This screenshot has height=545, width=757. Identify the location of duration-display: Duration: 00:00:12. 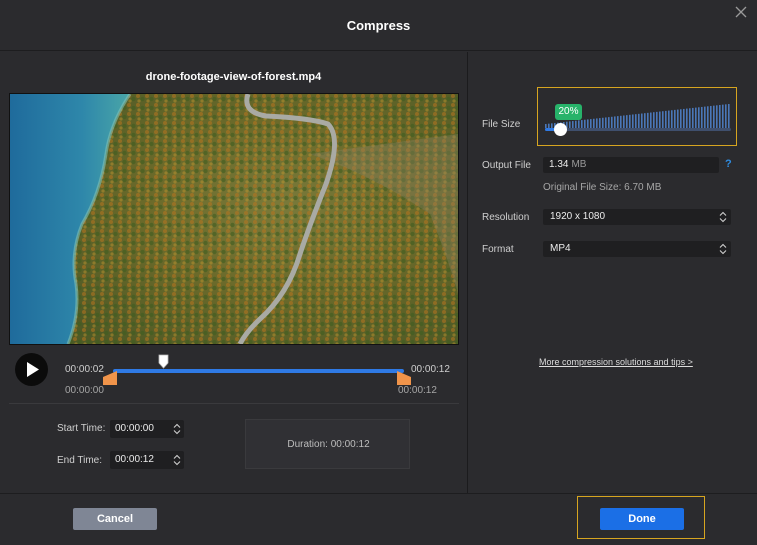
(327, 444).